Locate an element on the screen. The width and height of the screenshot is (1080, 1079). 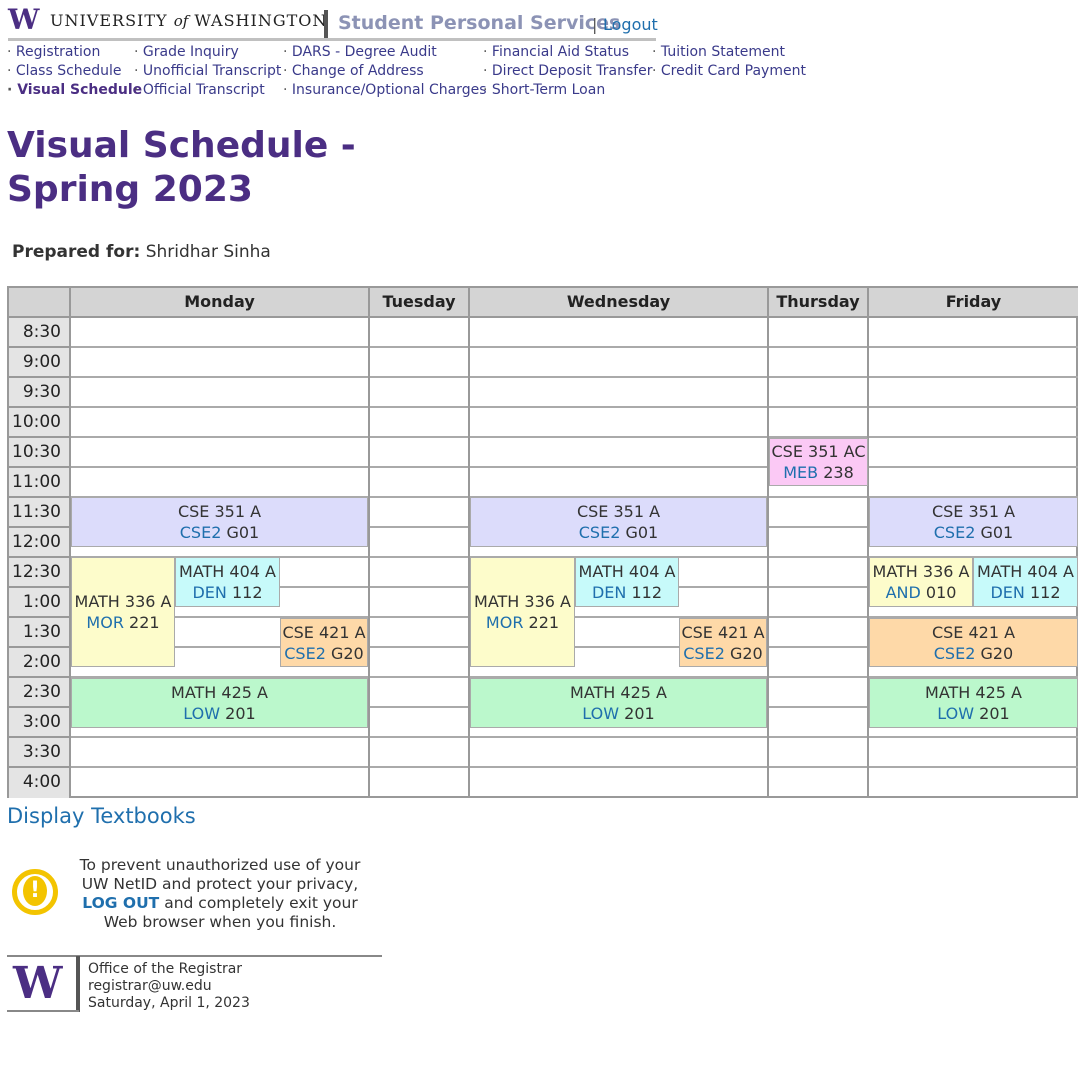
time-label: 2:00 is located at coordinates (40, 663).